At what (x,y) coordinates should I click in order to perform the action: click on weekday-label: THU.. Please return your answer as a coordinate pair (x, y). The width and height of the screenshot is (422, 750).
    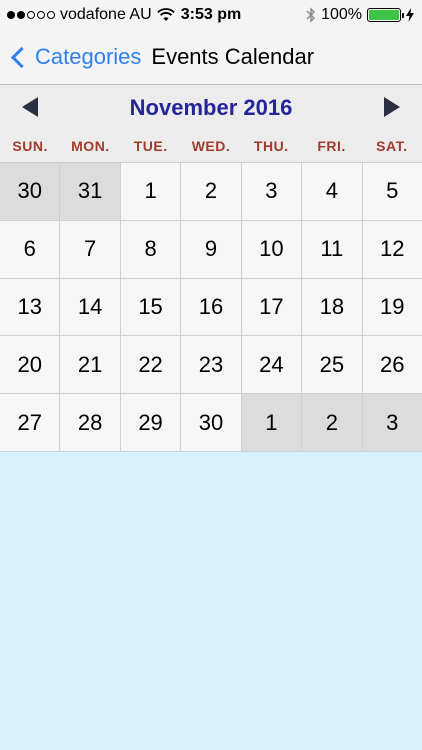
    Looking at the image, I should click on (271, 146).